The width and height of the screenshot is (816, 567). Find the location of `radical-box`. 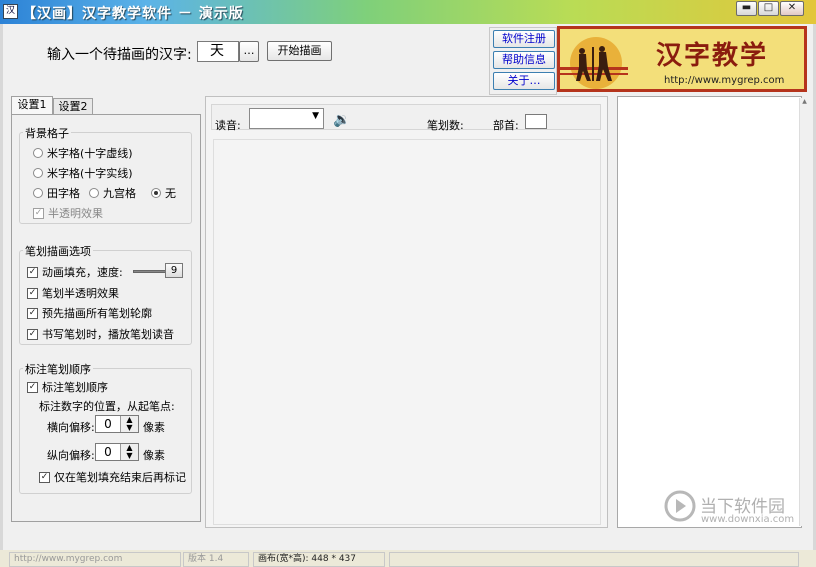

radical-box is located at coordinates (536, 121).